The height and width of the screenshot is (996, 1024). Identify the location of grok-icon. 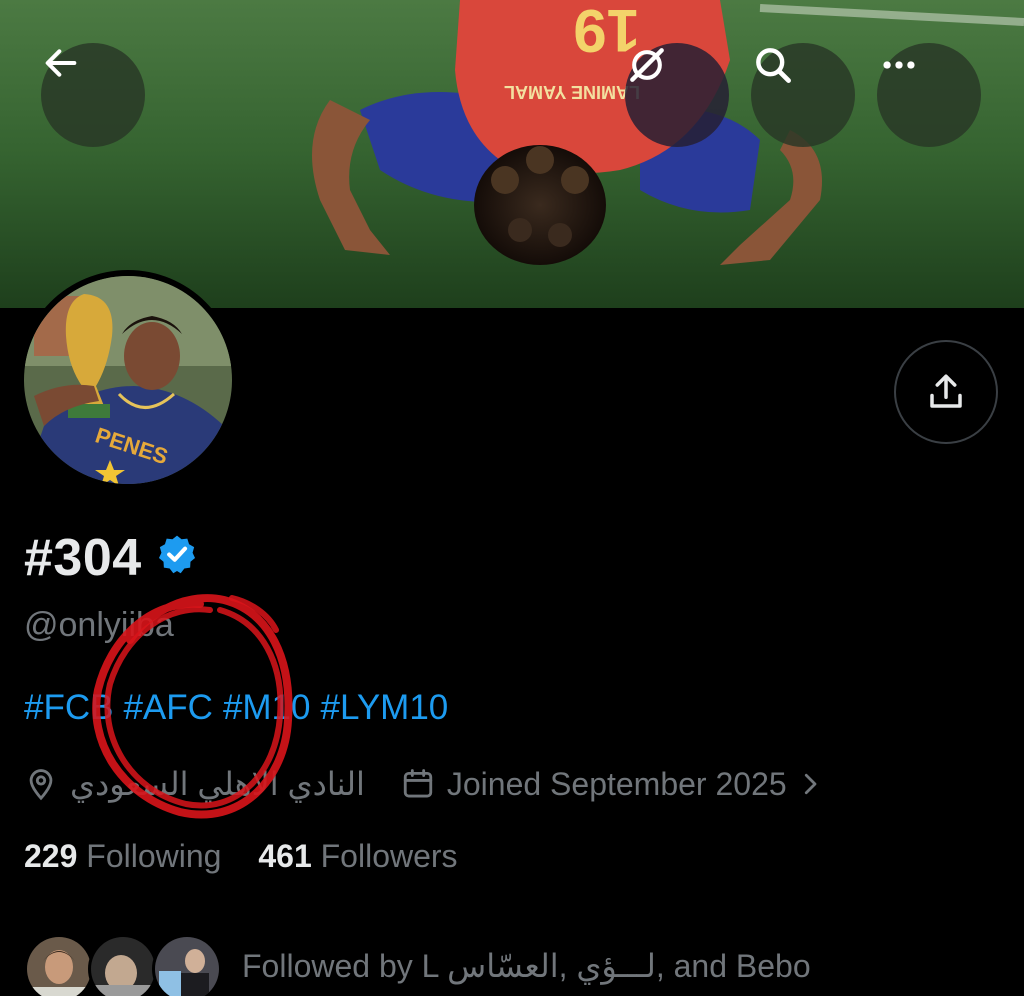
(647, 65).